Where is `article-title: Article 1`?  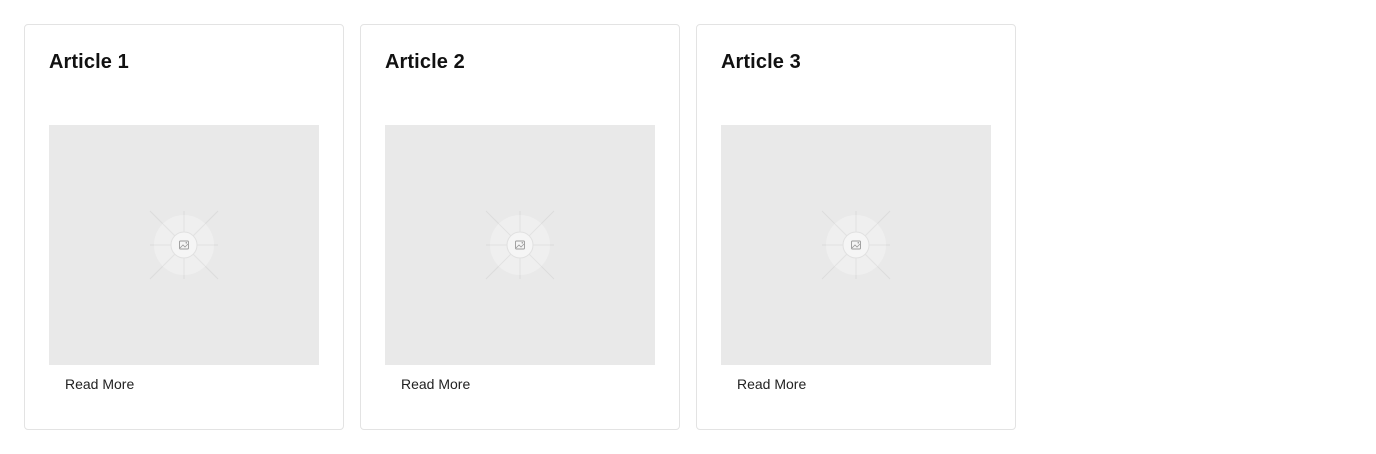
article-title: Article 1 is located at coordinates (89, 62).